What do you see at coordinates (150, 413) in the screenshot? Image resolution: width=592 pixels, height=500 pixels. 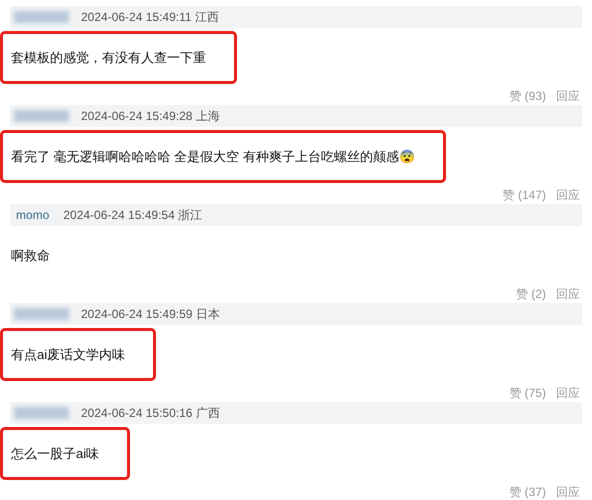 I see `comment-time: 2024-06-24 15:50:16 广西` at bounding box center [150, 413].